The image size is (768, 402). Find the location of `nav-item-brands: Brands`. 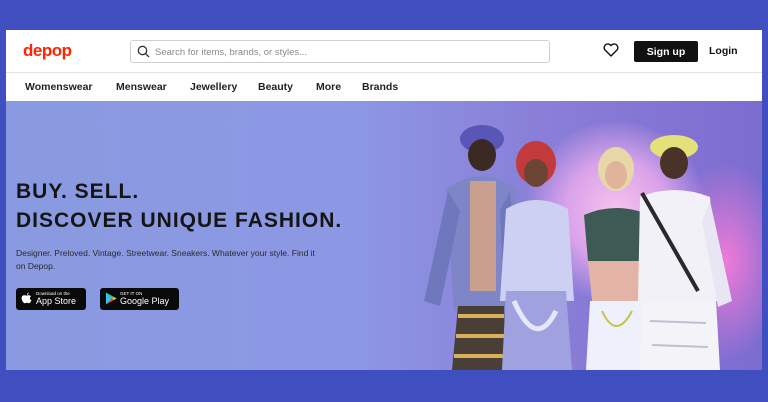

nav-item-brands: Brands is located at coordinates (380, 87).